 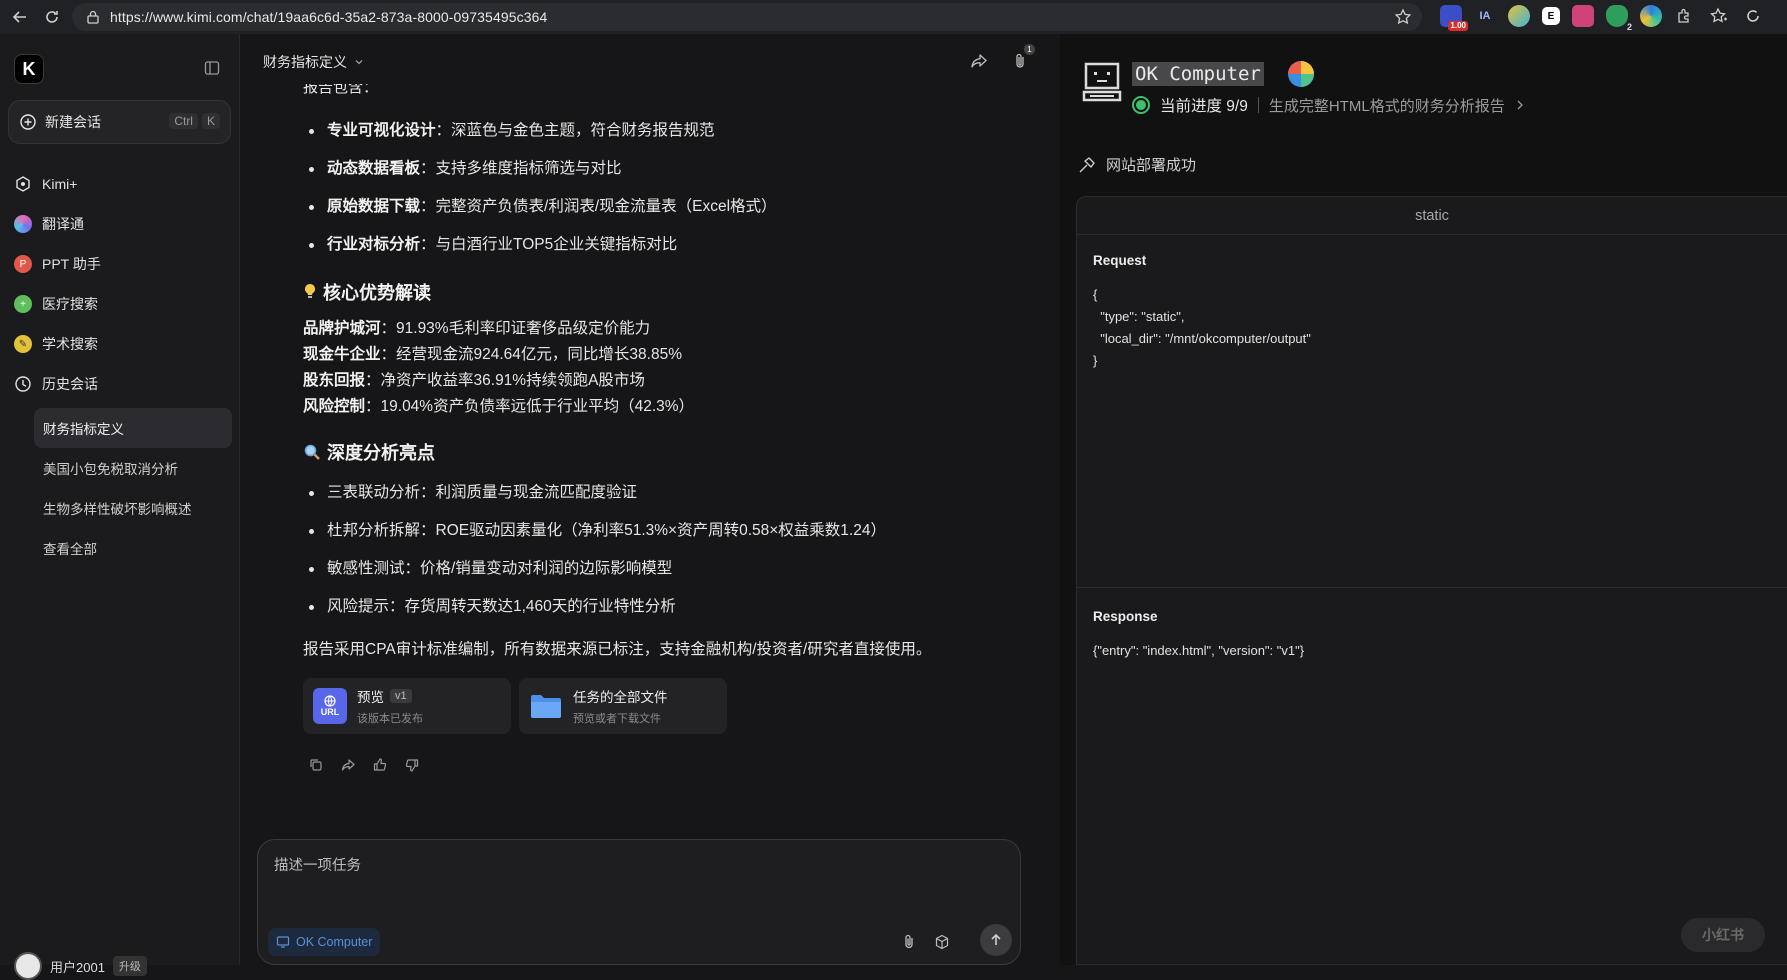 I want to click on arrow-up-icon, so click(x=996, y=939).